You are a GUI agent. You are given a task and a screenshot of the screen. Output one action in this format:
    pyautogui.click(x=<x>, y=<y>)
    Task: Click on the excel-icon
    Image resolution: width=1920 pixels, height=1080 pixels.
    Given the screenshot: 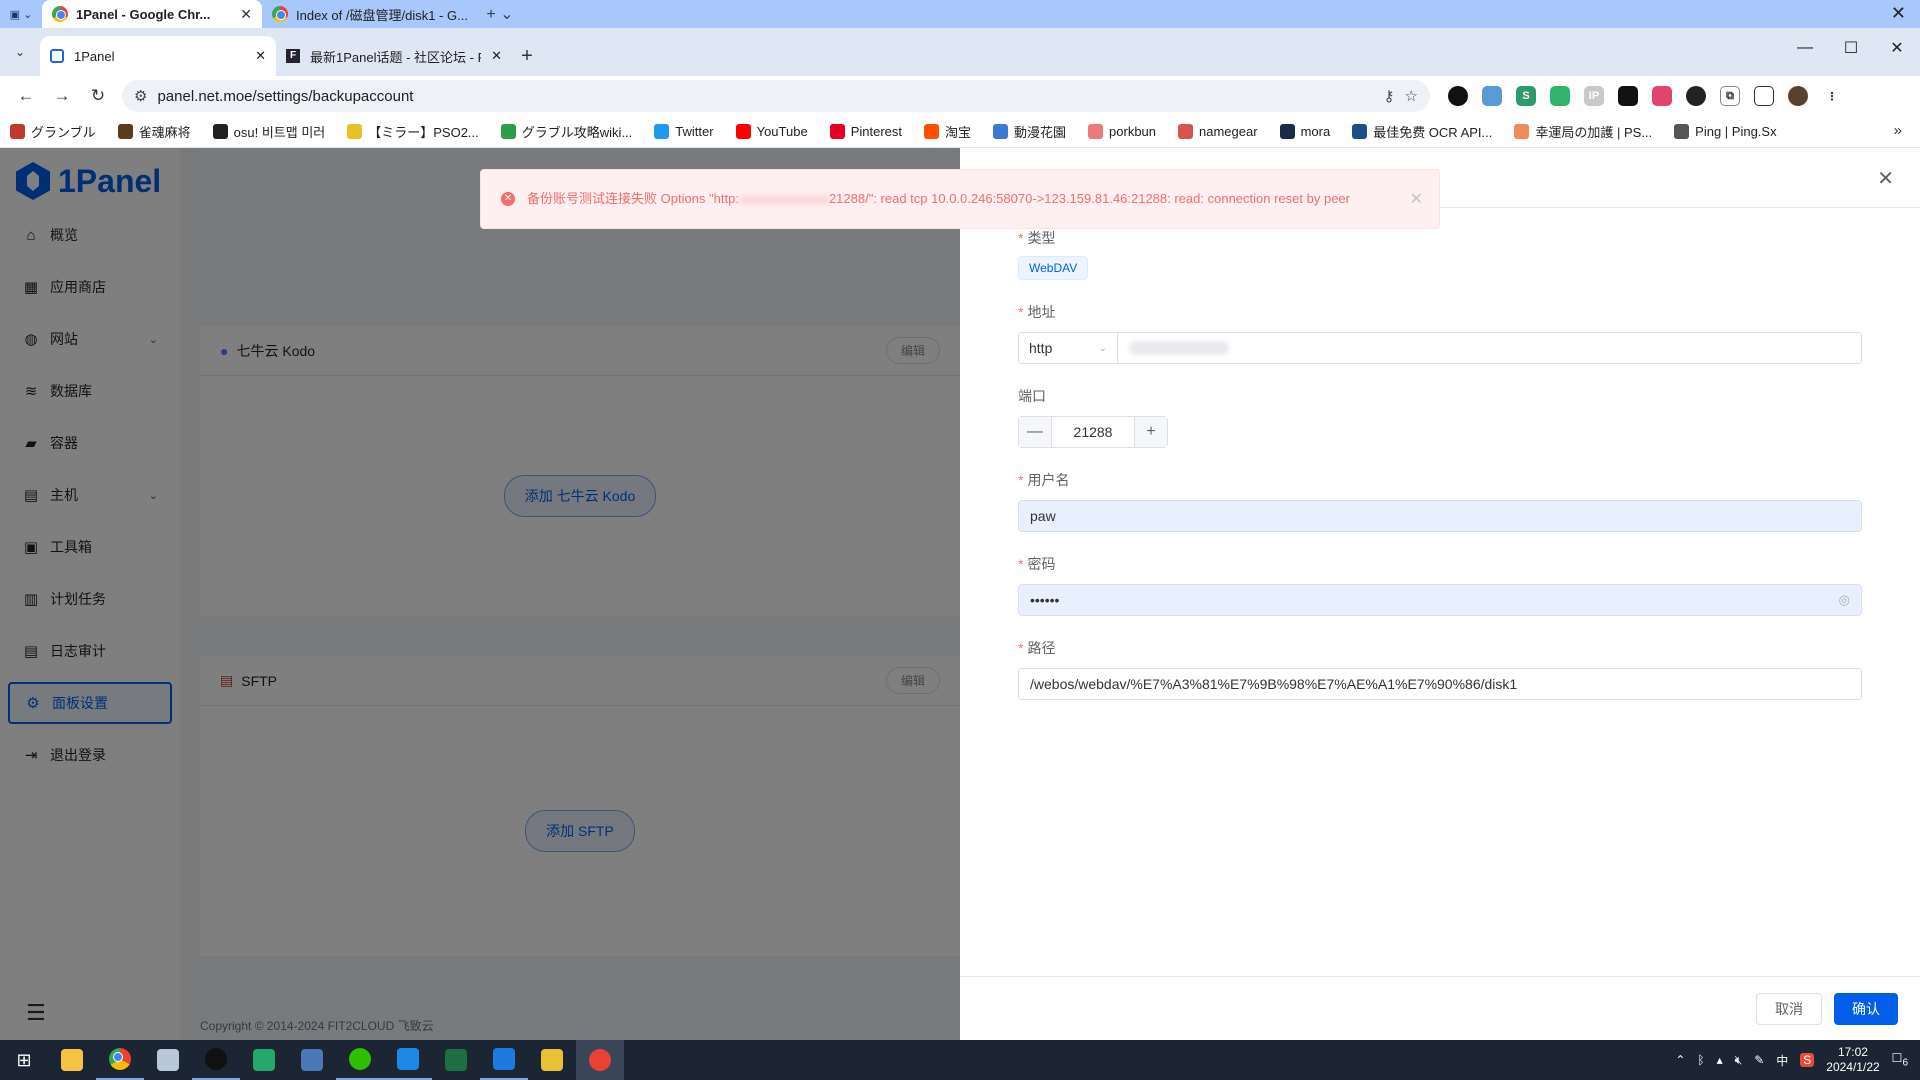 What is the action you would take?
    pyautogui.click(x=456, y=1060)
    